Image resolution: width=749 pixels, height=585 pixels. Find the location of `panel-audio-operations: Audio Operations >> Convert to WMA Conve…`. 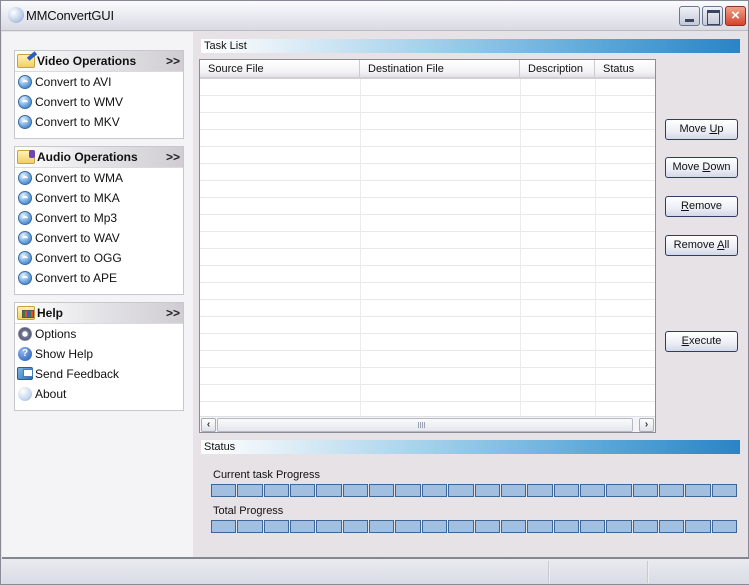

panel-audio-operations: Audio Operations >> Convert to WMA Conve… is located at coordinates (99, 220).